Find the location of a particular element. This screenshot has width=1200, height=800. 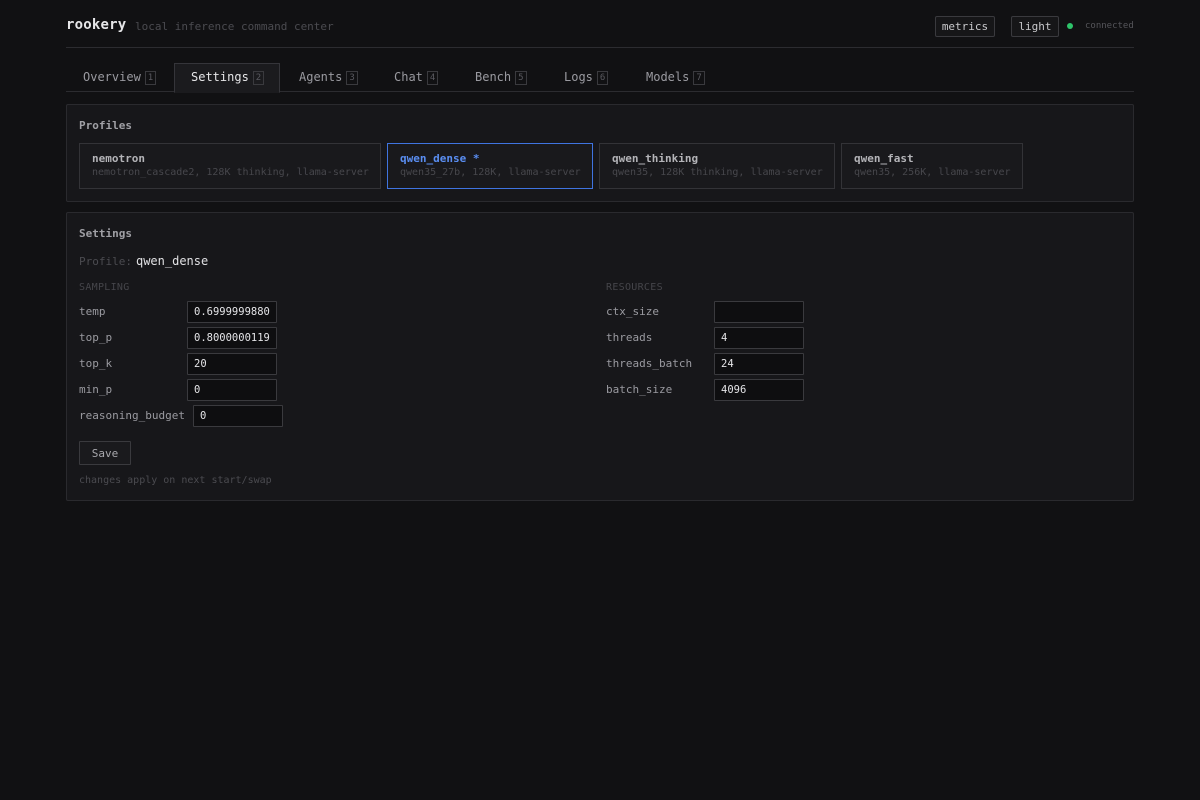

tab-shortcut-key: 2 is located at coordinates (258, 78).